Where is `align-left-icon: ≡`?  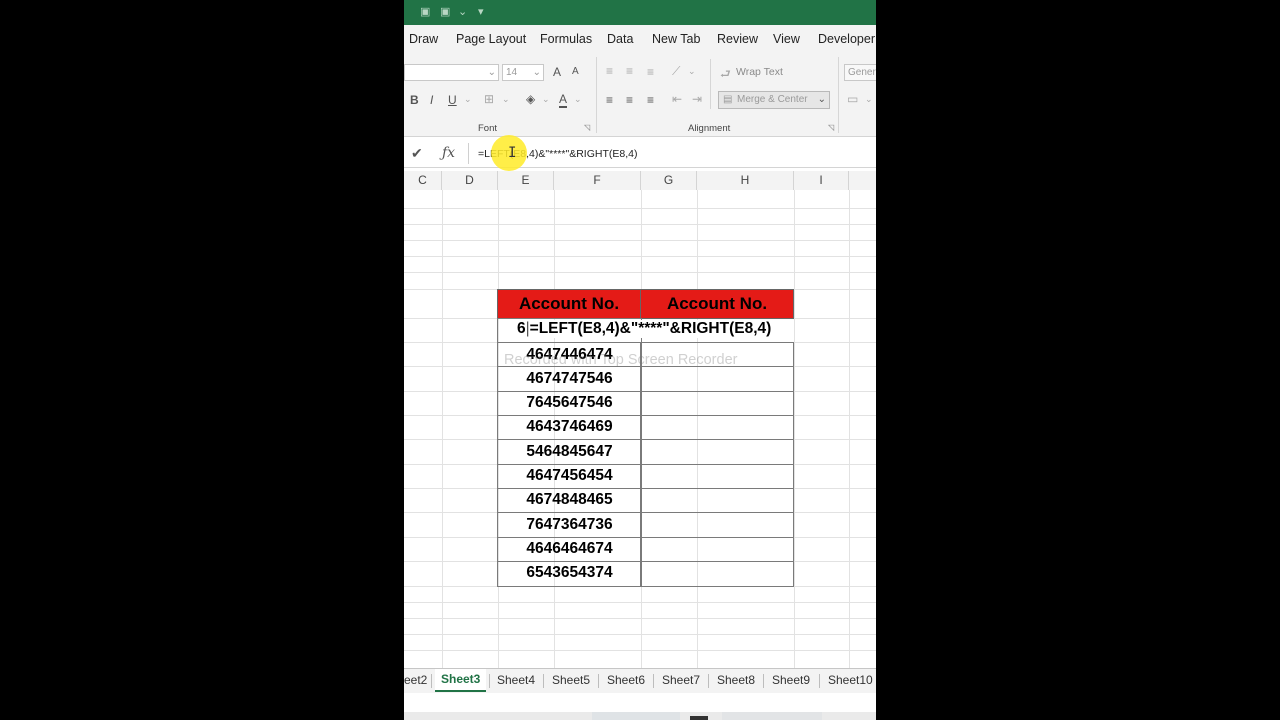
align-left-icon: ≡ is located at coordinates (609, 100).